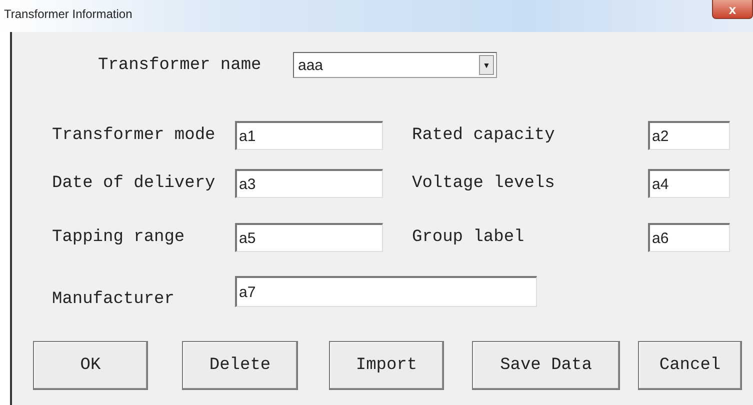 The width and height of the screenshot is (753, 405). What do you see at coordinates (386, 365) in the screenshot?
I see `dialog-button: Import` at bounding box center [386, 365].